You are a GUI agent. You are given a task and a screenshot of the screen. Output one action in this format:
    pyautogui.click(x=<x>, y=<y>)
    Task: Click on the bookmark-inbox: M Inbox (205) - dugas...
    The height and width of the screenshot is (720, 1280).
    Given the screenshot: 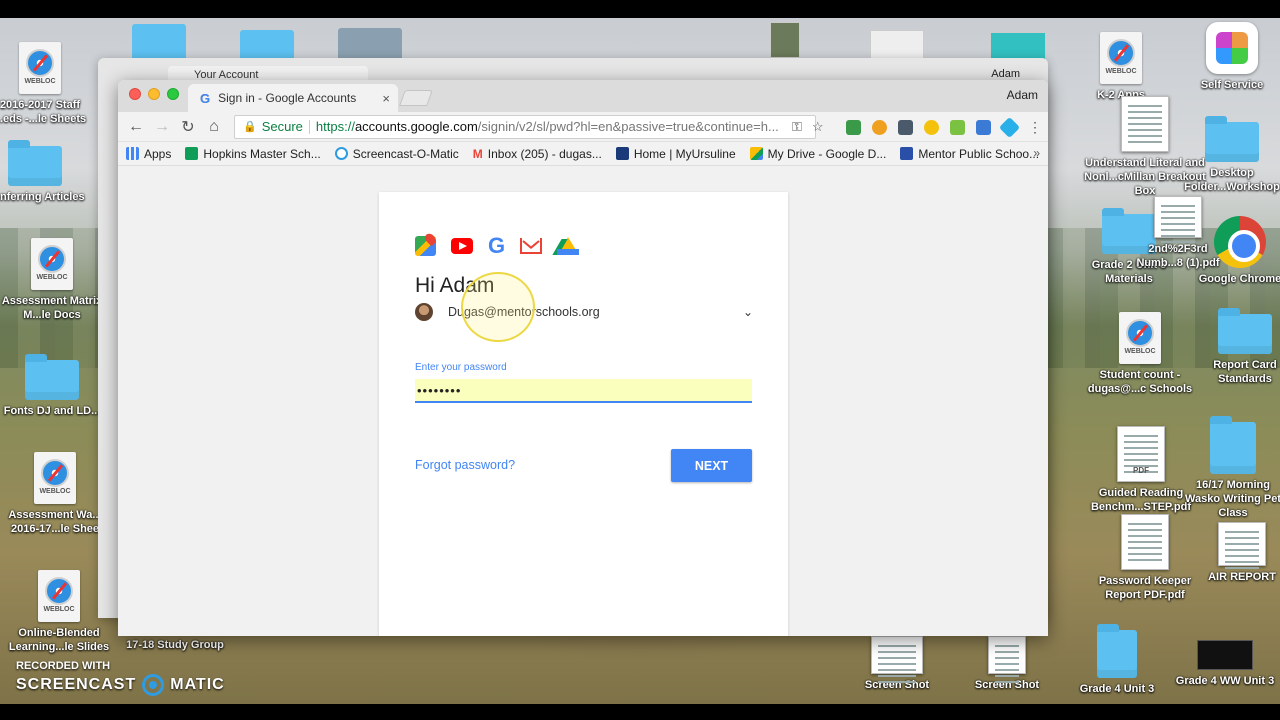 What is the action you would take?
    pyautogui.click(x=537, y=154)
    